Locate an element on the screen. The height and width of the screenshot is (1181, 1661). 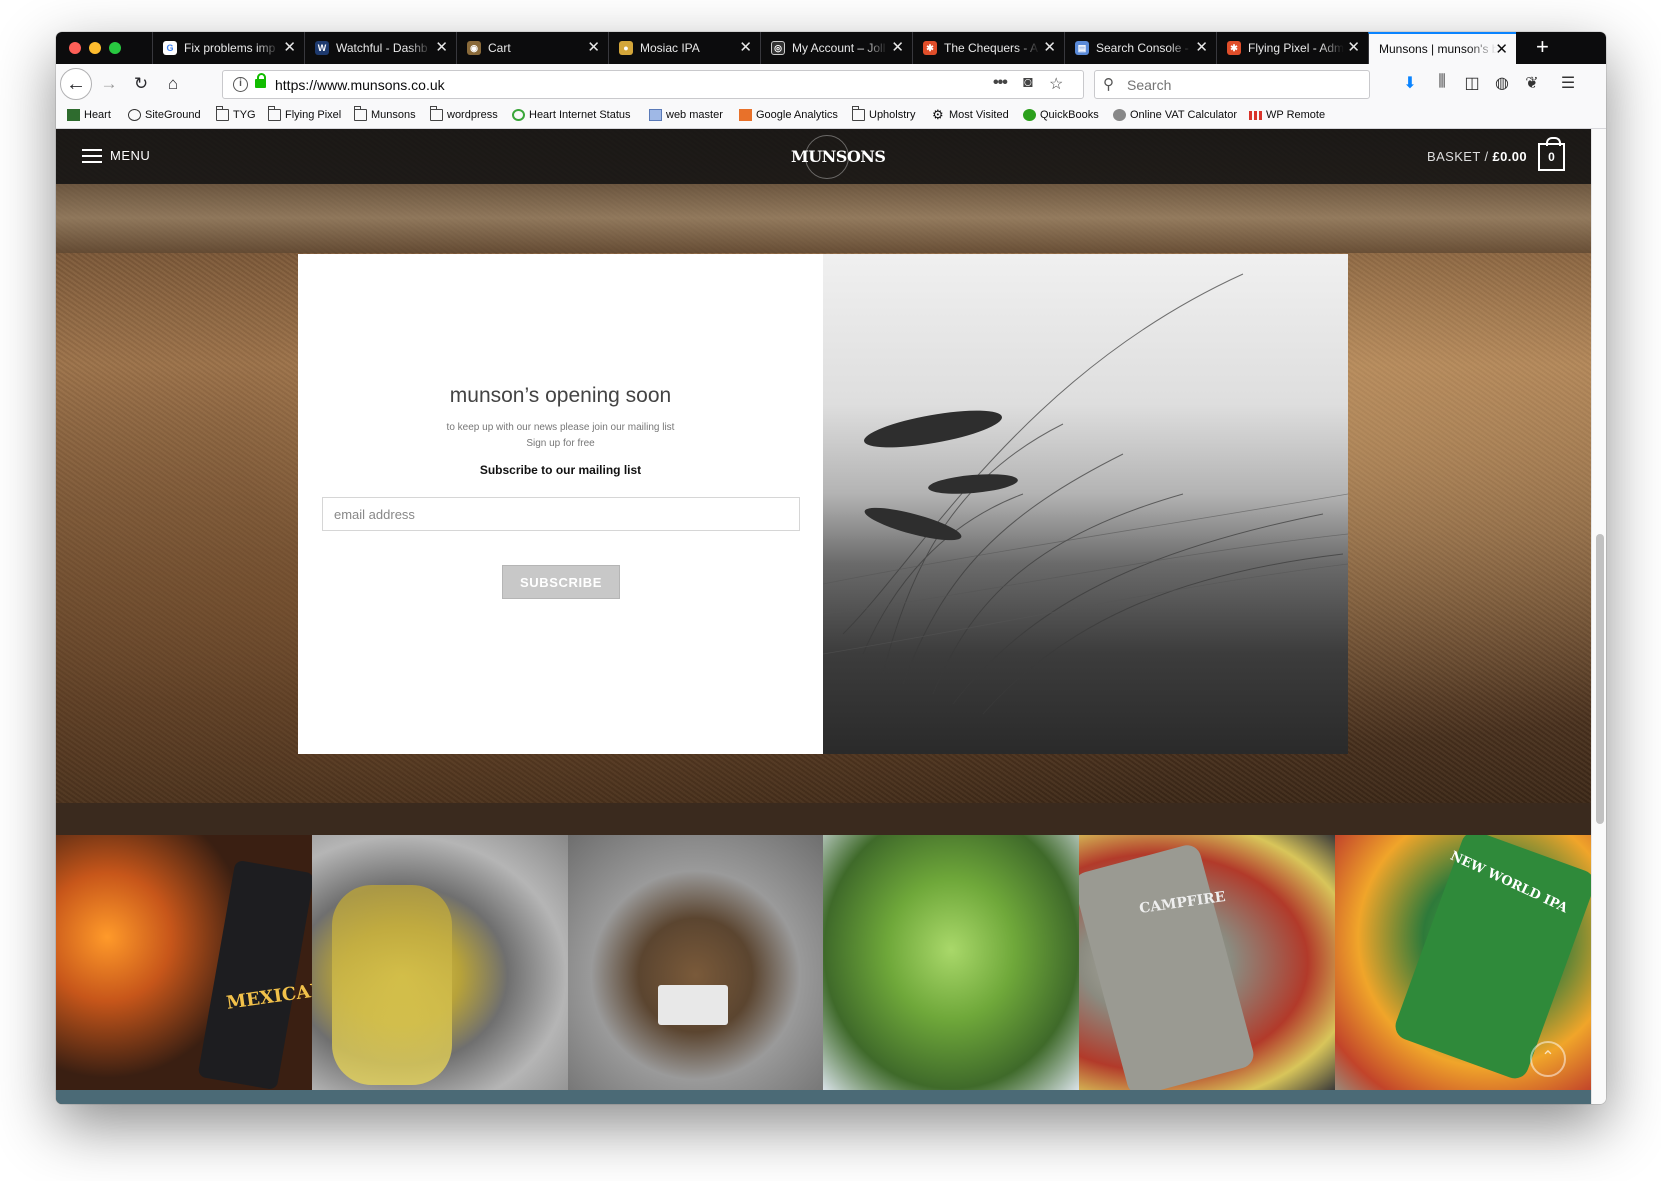
hamburger-menu-icon: ☰ is located at coordinates (1568, 83).